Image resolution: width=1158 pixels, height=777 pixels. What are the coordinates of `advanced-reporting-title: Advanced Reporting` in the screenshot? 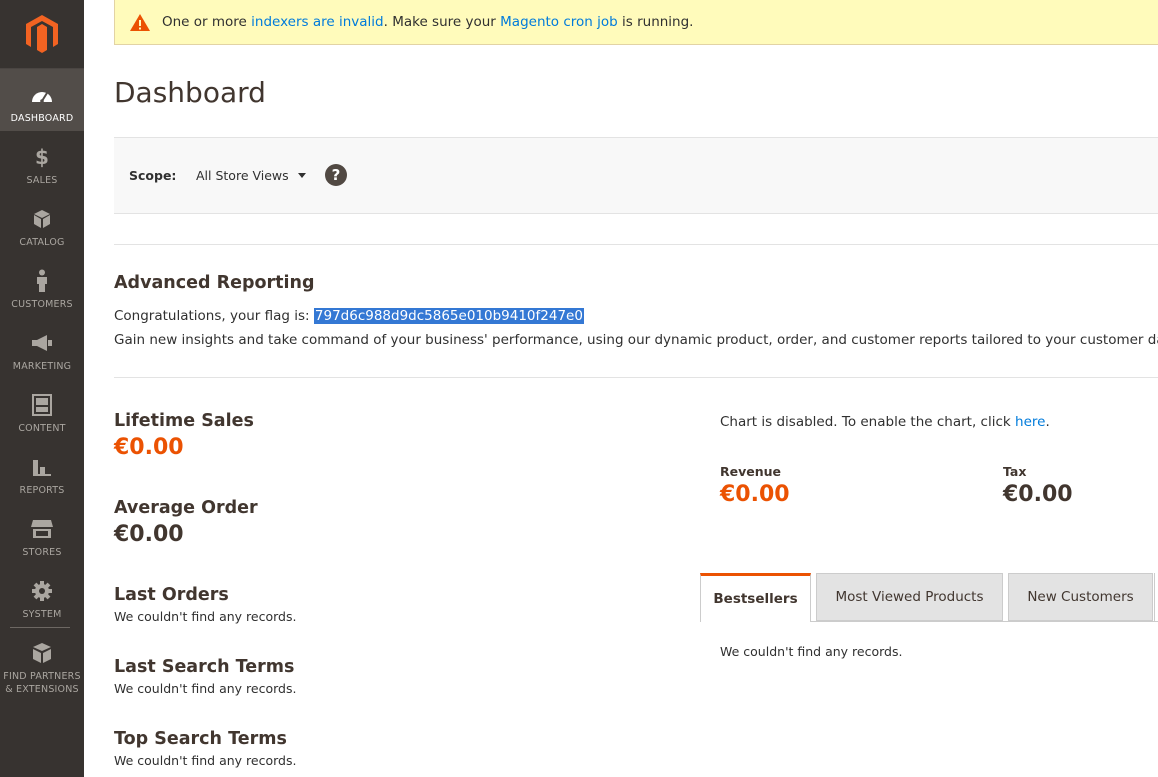 It's located at (214, 283).